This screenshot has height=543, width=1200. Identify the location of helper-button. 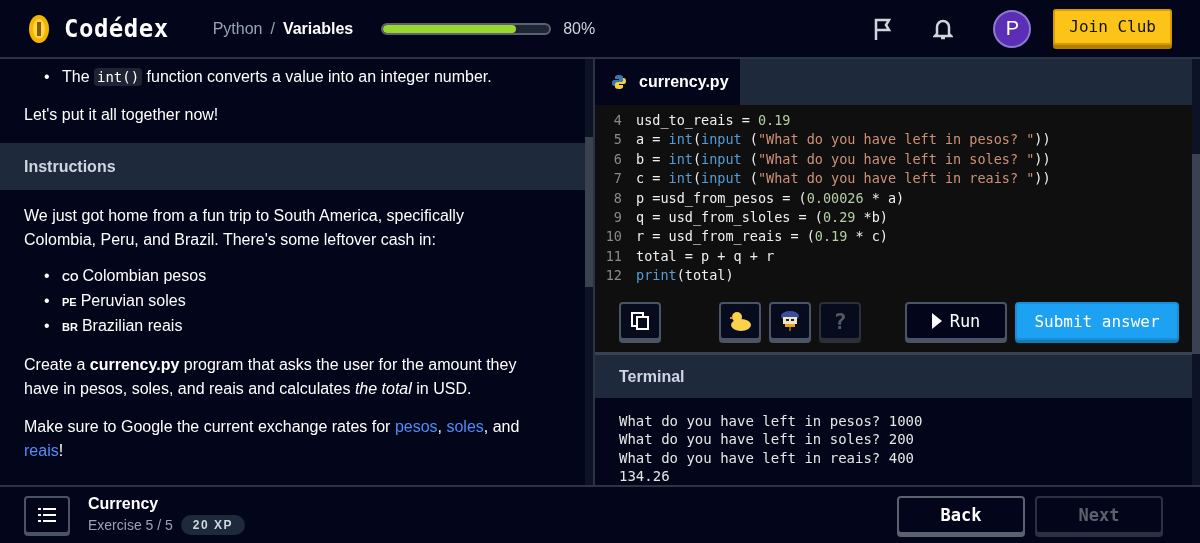
(790, 321).